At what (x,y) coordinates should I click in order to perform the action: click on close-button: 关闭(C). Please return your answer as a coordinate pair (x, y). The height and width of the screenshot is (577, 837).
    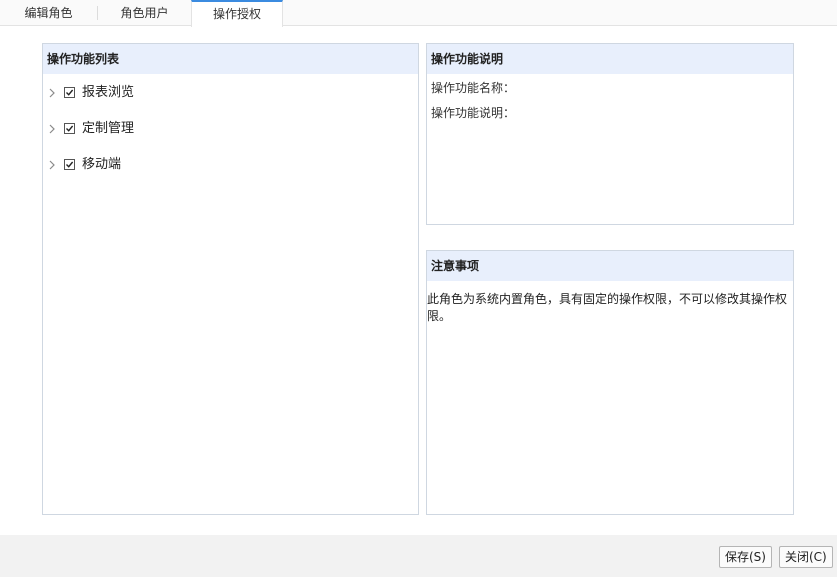
    Looking at the image, I should click on (806, 557).